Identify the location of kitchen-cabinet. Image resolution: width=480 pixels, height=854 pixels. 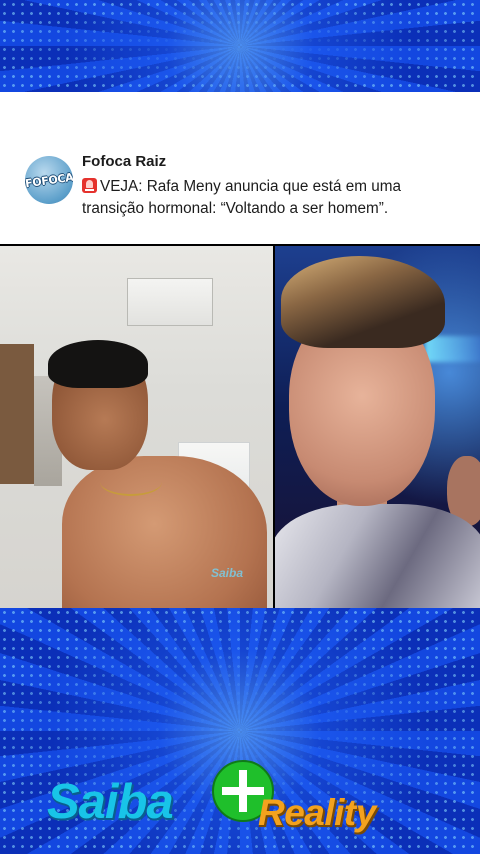
(17, 414).